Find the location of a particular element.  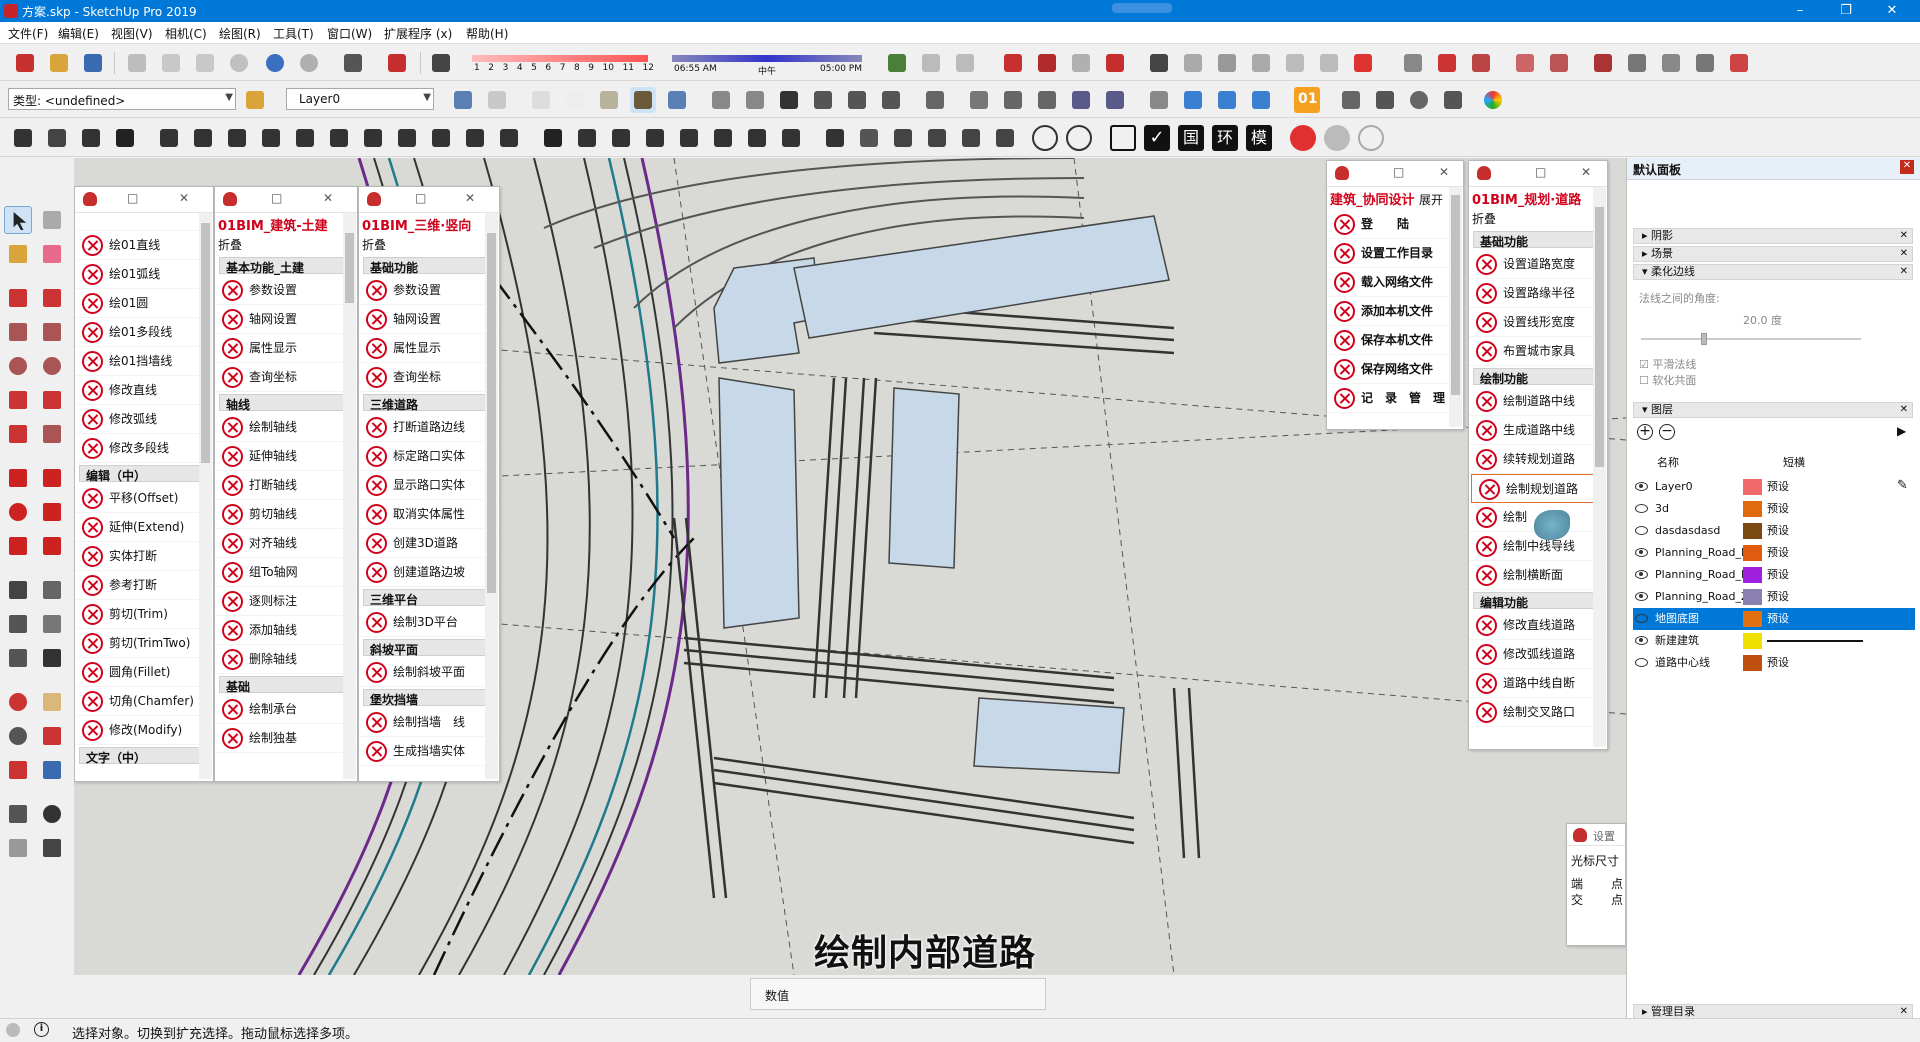

geo-status-icon is located at coordinates (13, 1030).